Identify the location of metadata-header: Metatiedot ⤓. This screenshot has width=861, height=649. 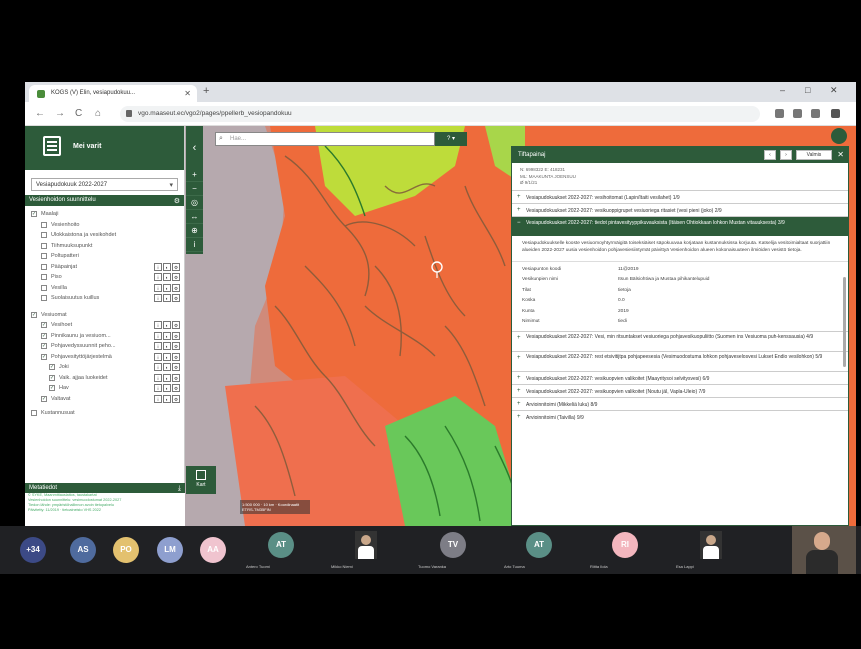
(105, 488).